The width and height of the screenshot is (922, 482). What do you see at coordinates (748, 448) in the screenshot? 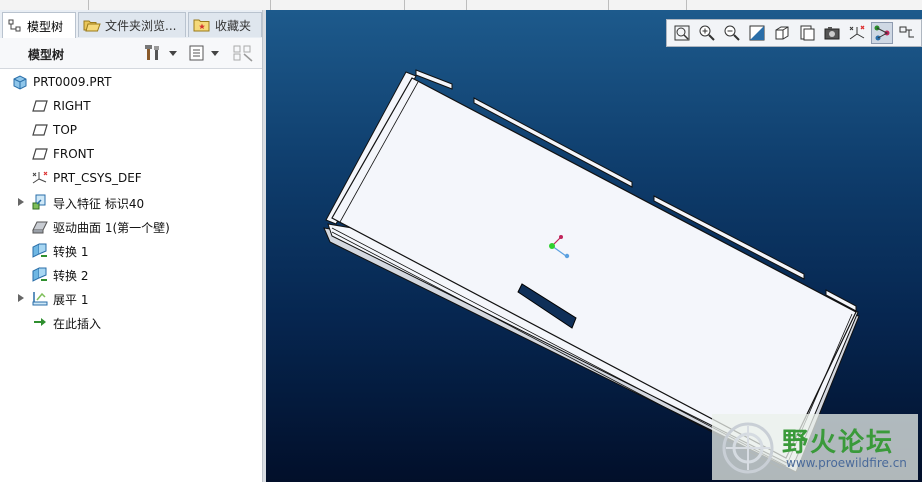
I see `forum-logo-icon` at bounding box center [748, 448].